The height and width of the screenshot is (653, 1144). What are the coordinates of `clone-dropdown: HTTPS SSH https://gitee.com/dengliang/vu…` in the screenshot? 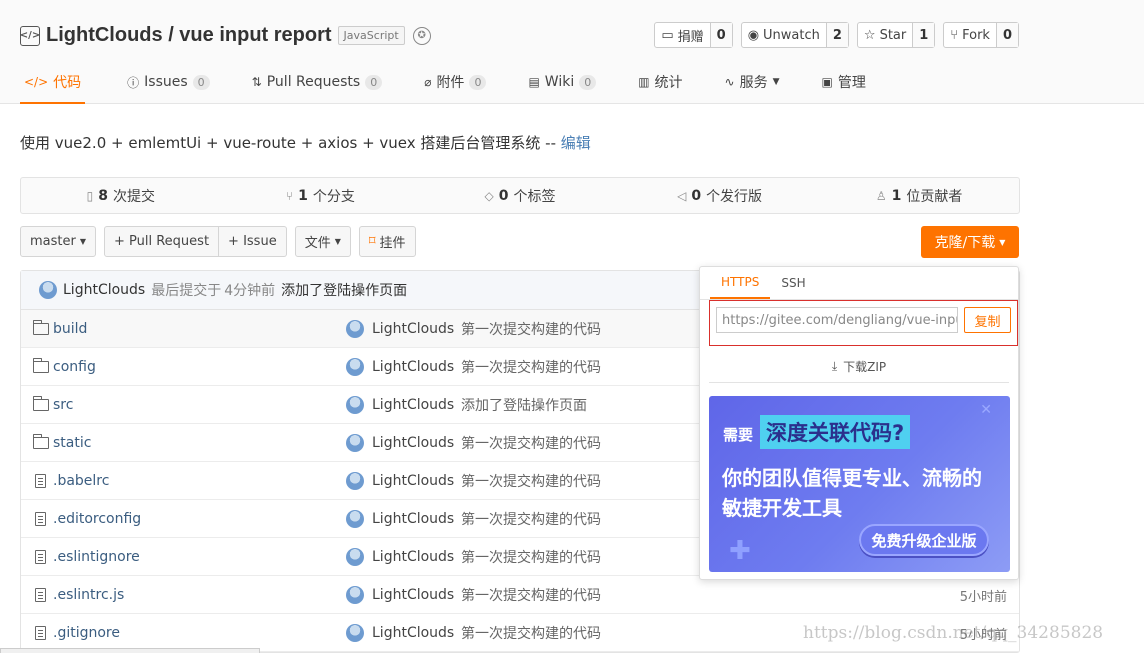 It's located at (859, 423).